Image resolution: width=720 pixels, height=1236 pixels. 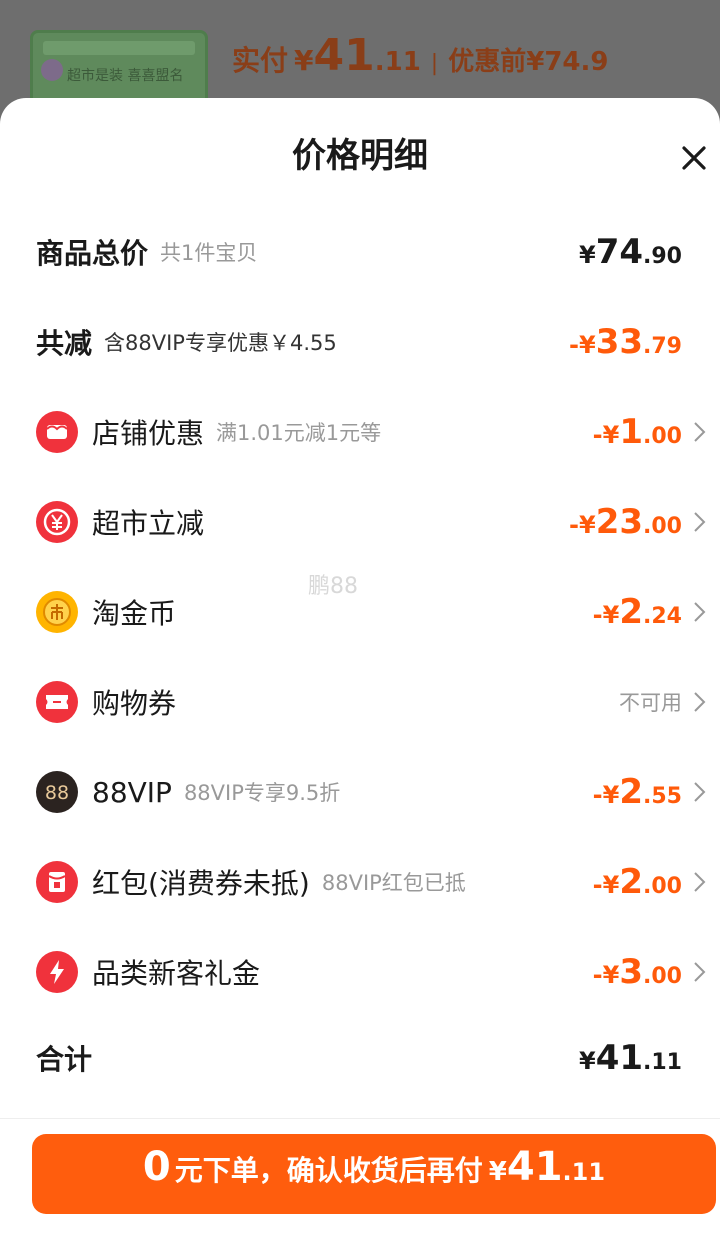 I want to click on watermark: 鹏88, so click(x=333, y=586).